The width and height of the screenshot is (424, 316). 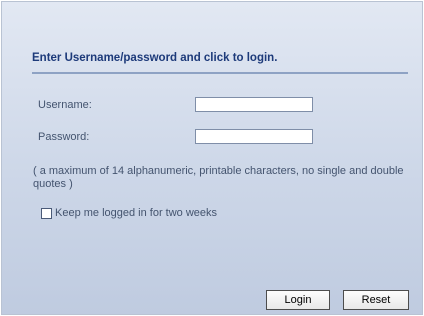 What do you see at coordinates (65, 105) in the screenshot?
I see `username-label: Username:` at bounding box center [65, 105].